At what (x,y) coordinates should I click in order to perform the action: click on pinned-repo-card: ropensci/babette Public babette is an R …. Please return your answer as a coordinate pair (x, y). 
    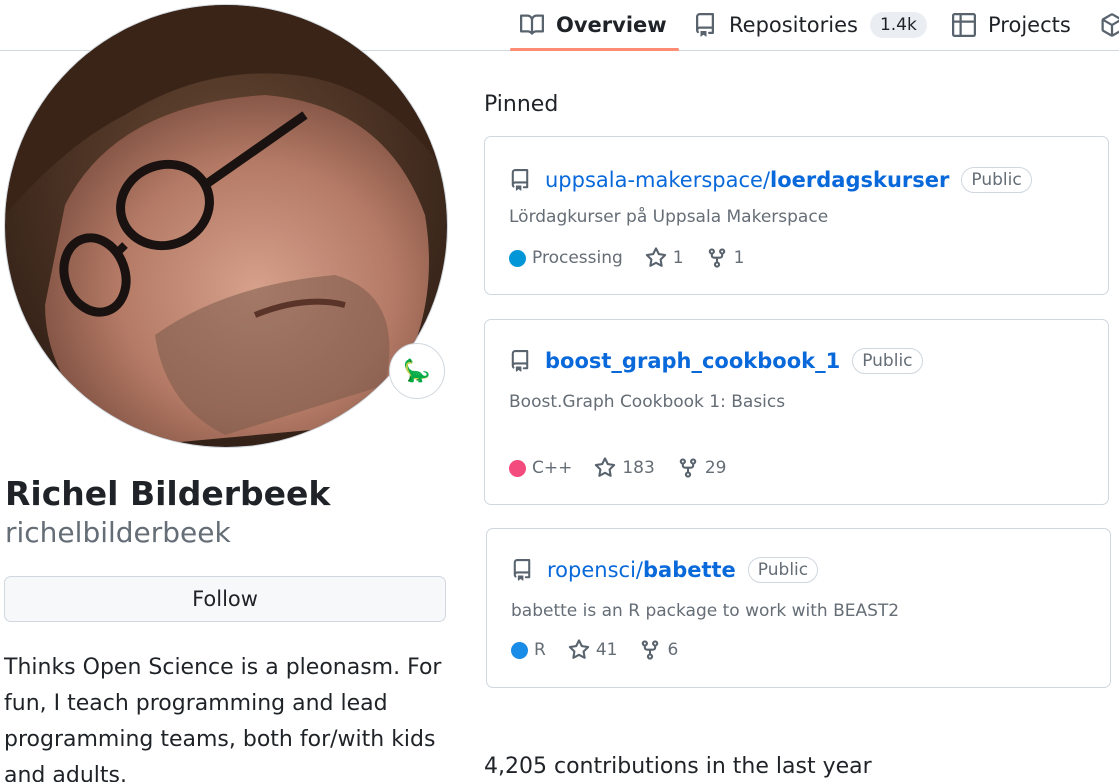
    Looking at the image, I should click on (798, 608).